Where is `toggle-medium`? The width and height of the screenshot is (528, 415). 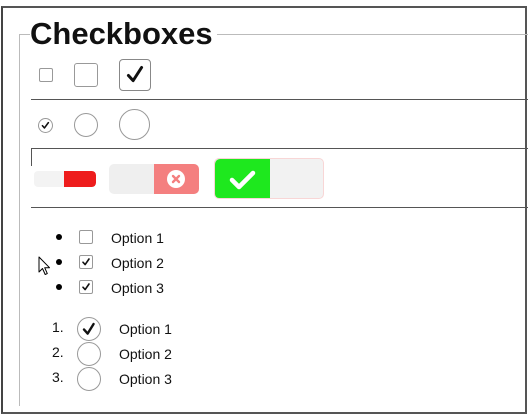
toggle-medium is located at coordinates (154, 179).